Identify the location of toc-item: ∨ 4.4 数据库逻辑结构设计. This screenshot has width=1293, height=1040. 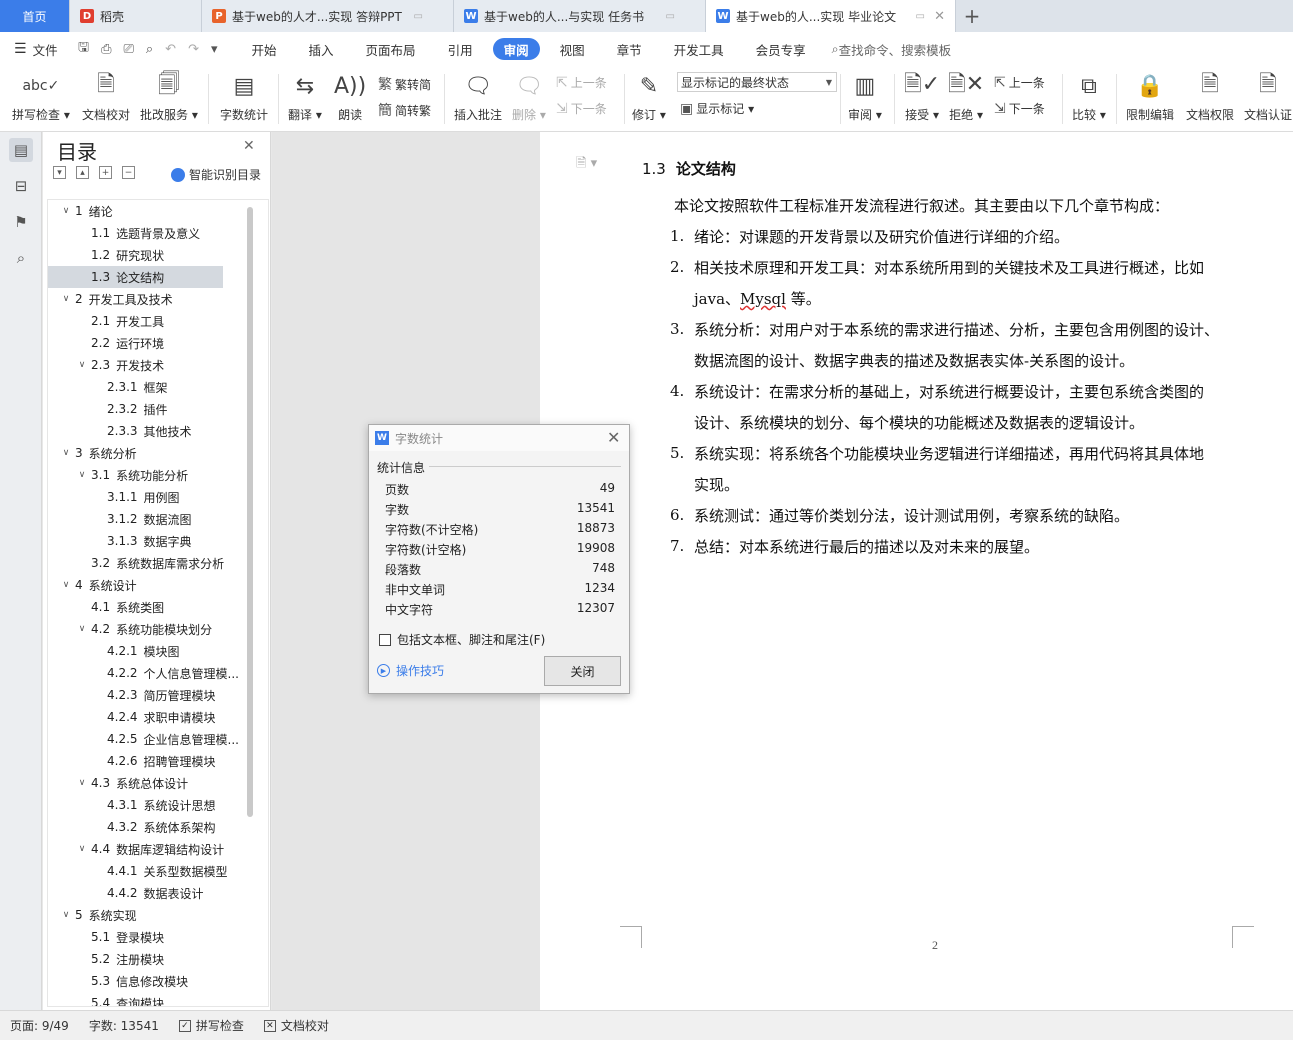
(158, 849).